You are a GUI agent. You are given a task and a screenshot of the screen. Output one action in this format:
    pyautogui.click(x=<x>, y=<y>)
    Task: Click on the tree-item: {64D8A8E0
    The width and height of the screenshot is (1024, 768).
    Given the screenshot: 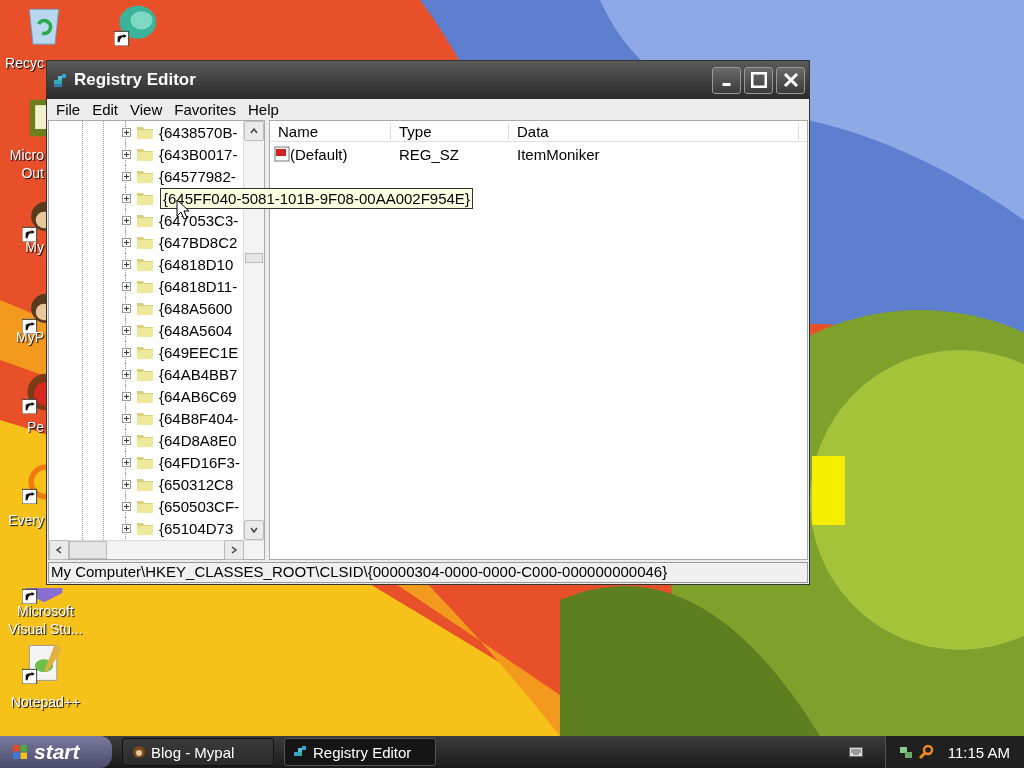 What is the action you would take?
    pyautogui.click(x=198, y=440)
    